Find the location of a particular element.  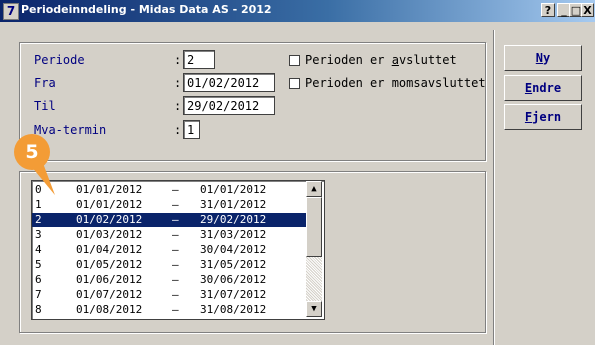

help-button: ? is located at coordinates (548, 10).